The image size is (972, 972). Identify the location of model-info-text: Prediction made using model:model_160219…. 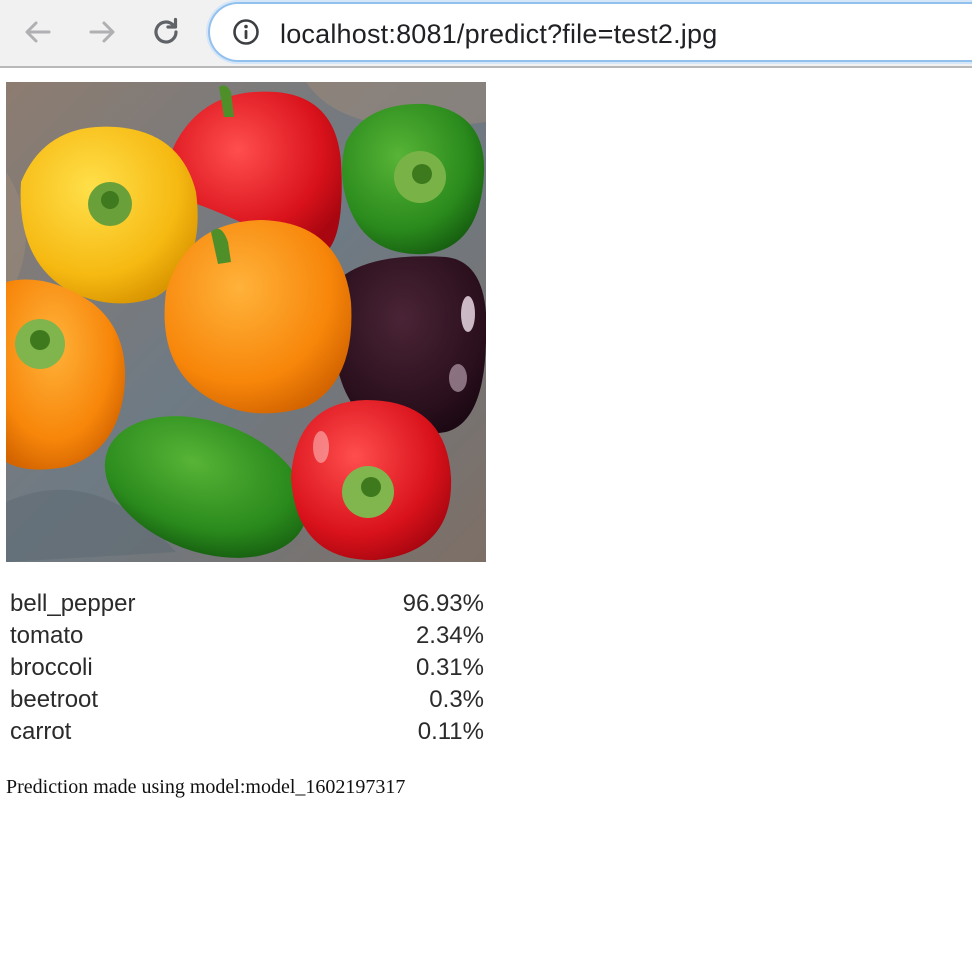
(206, 787).